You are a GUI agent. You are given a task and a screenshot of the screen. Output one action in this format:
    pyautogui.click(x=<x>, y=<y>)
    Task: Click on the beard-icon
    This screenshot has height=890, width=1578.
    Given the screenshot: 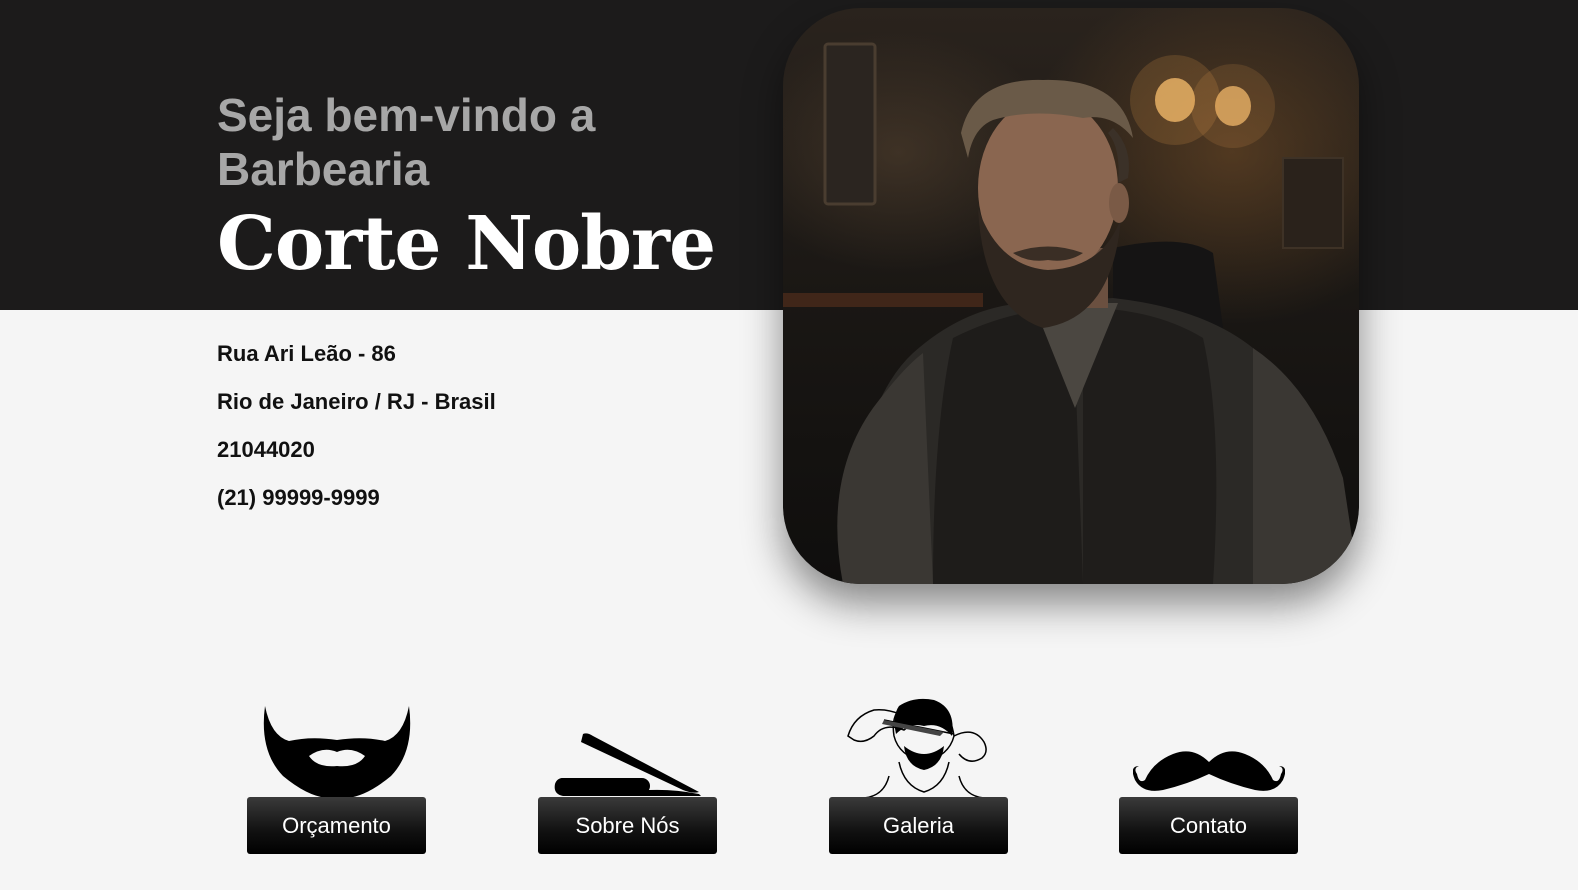 What is the action you would take?
    pyautogui.click(x=337, y=744)
    